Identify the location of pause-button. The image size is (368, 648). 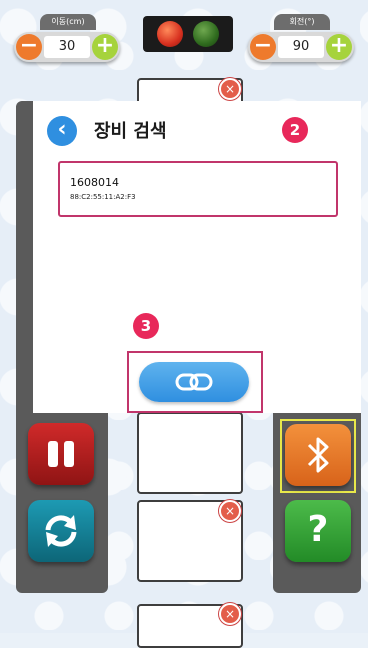
(61, 454).